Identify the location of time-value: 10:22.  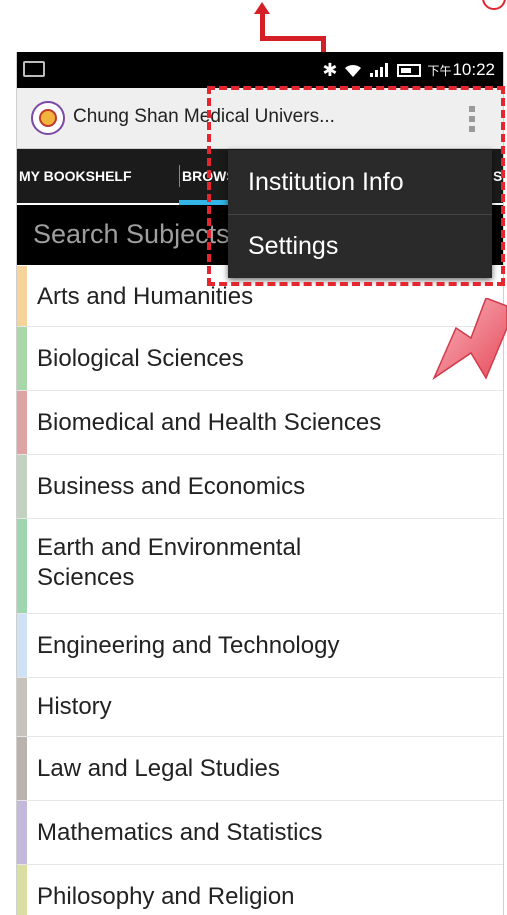
(473, 69).